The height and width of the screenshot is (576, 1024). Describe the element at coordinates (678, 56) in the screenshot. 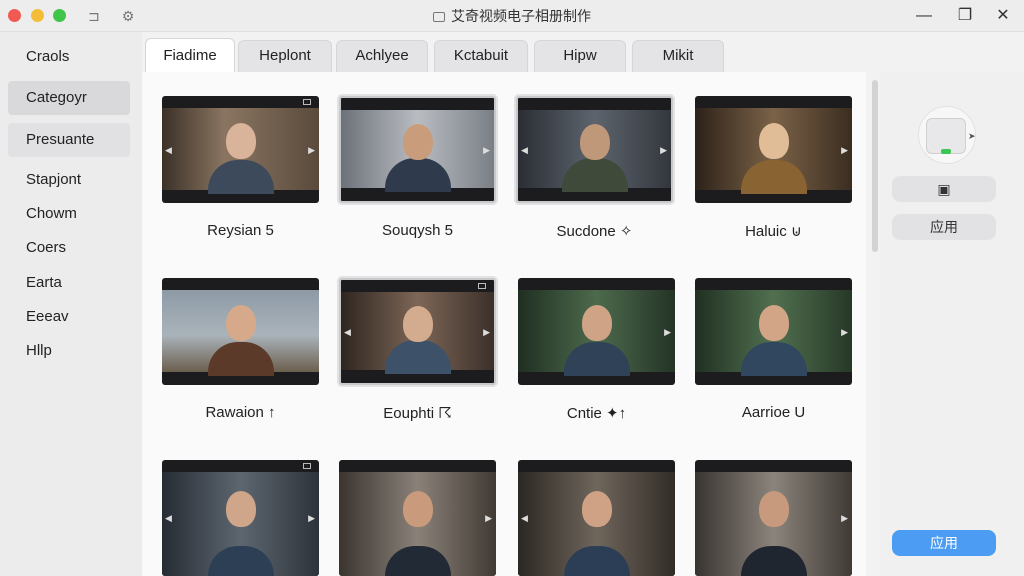

I see `tab-mikit: Mikit` at that location.